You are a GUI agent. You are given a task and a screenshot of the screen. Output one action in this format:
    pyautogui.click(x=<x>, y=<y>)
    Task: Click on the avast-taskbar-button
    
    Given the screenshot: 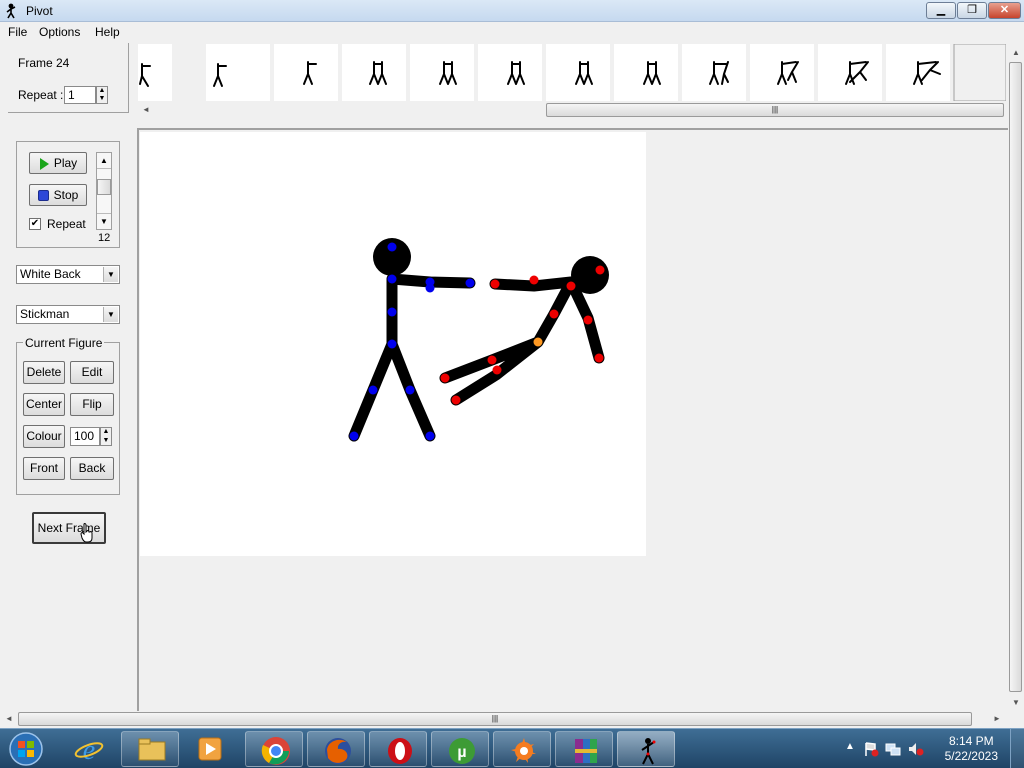 What is the action you would take?
    pyautogui.click(x=522, y=749)
    